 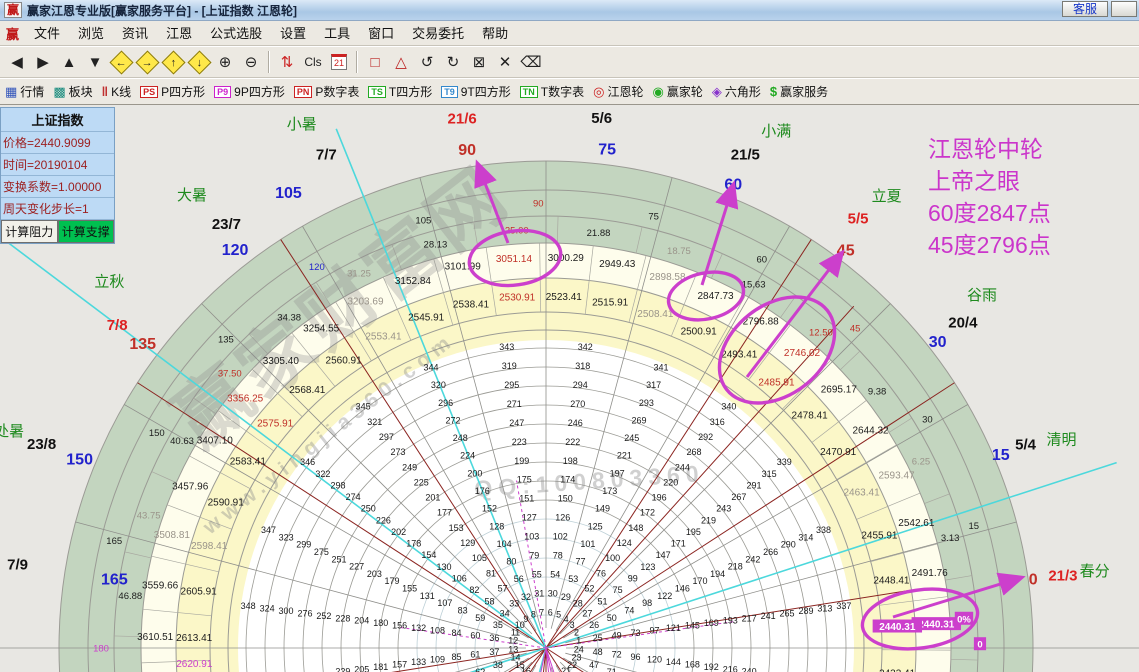 What do you see at coordinates (587, 613) in the screenshot?
I see `svg-text: 27` at bounding box center [587, 613].